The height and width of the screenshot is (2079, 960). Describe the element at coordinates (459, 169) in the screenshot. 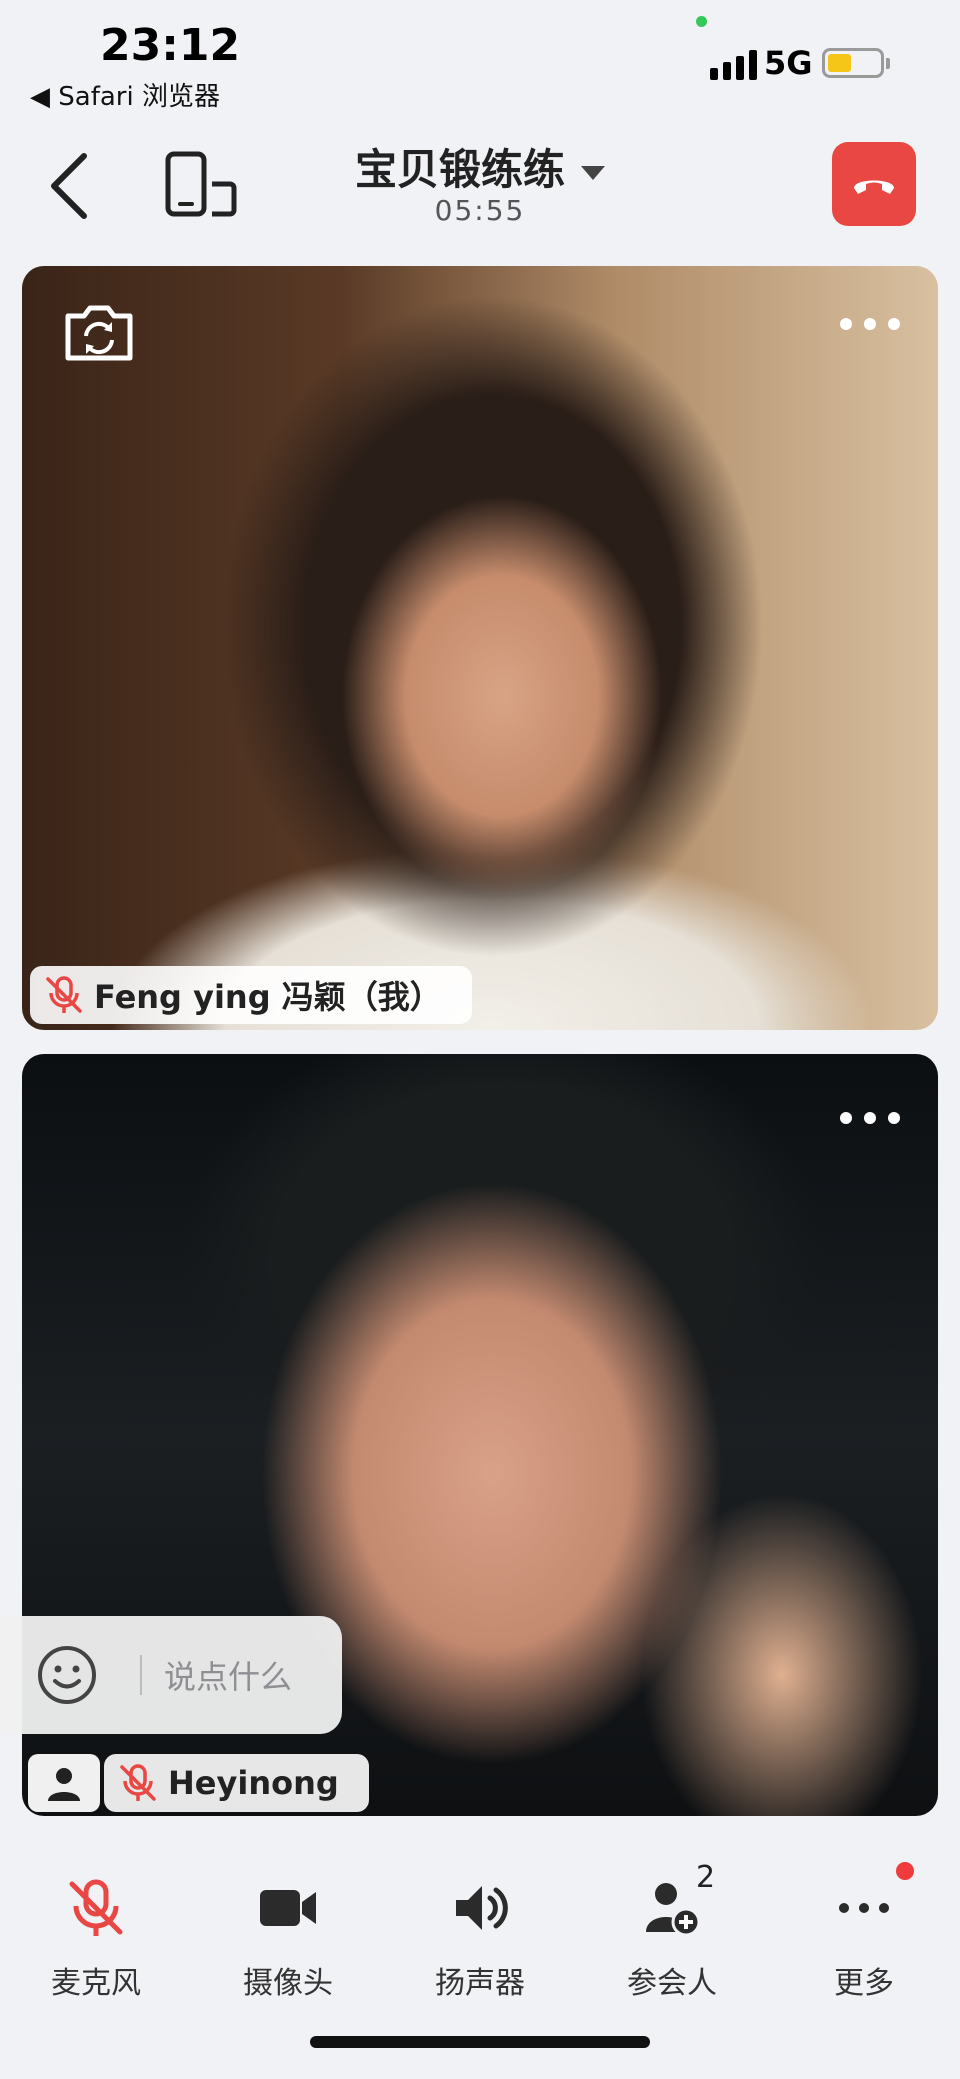

I see `meeting-title: 宝贝锻练练` at that location.